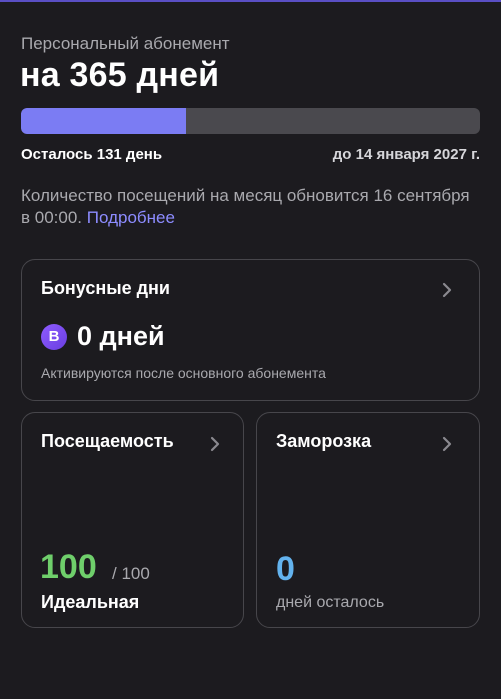 The width and height of the screenshot is (501, 699). Describe the element at coordinates (250, 1) in the screenshot. I see `top-accent-line` at that location.